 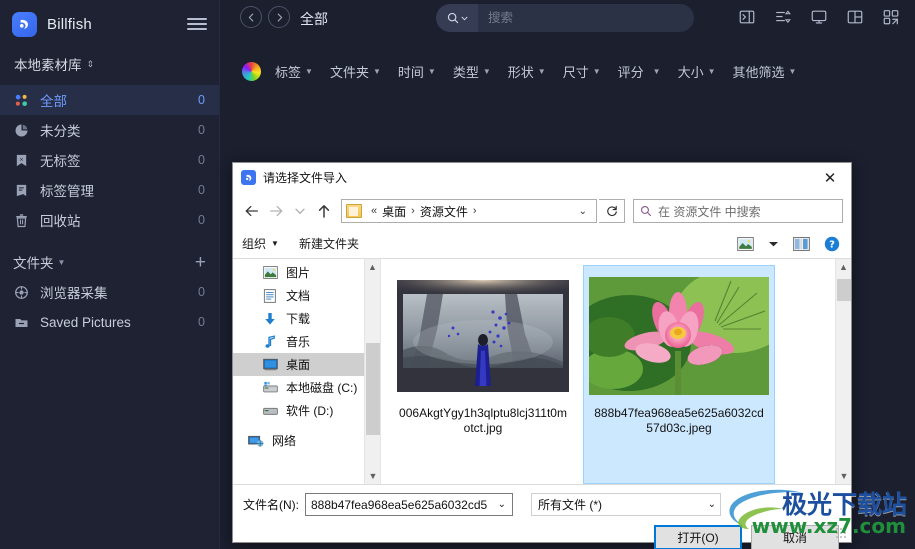 What do you see at coordinates (842, 534) in the screenshot?
I see `resize-grip` at bounding box center [842, 534].